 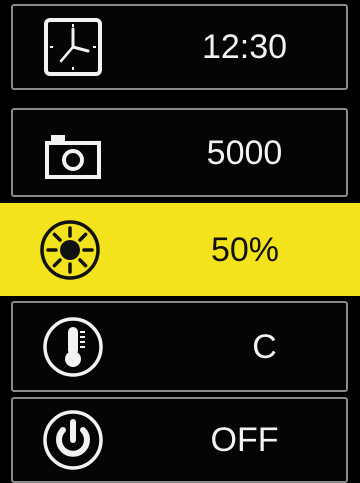 What do you see at coordinates (73, 347) in the screenshot?
I see `thermometer-icon` at bounding box center [73, 347].